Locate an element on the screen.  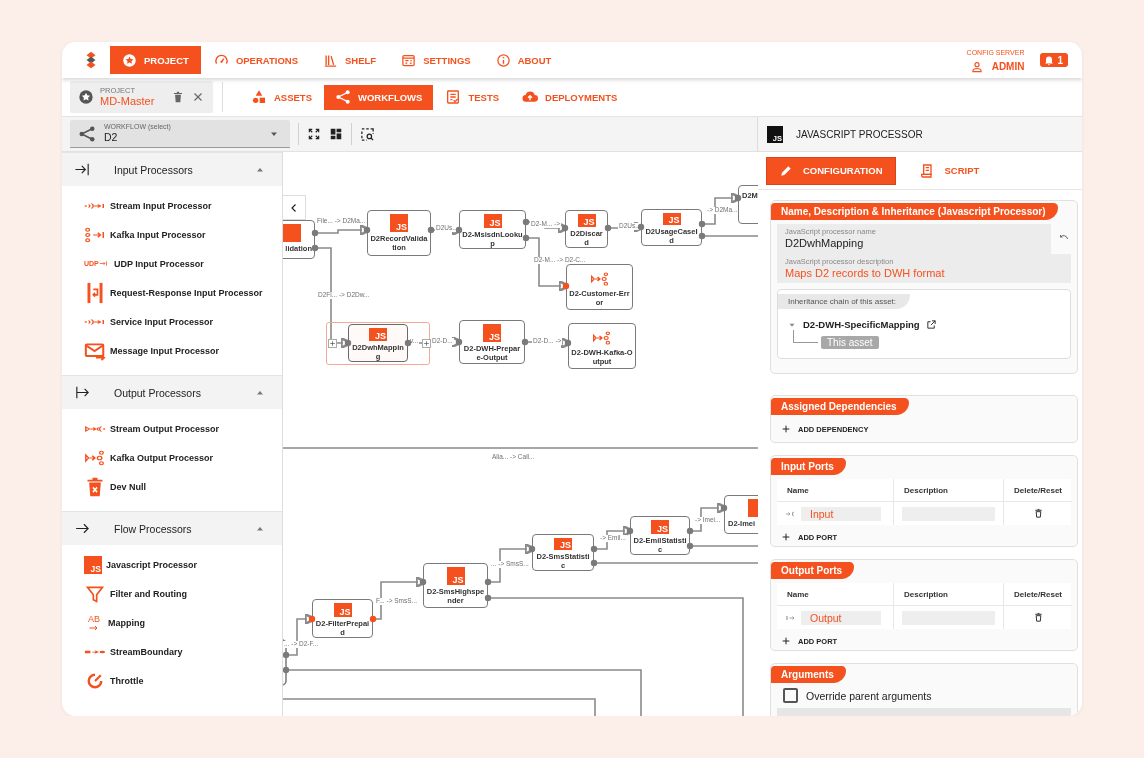
group-header: Flow Processors is located at coordinates (172, 528).